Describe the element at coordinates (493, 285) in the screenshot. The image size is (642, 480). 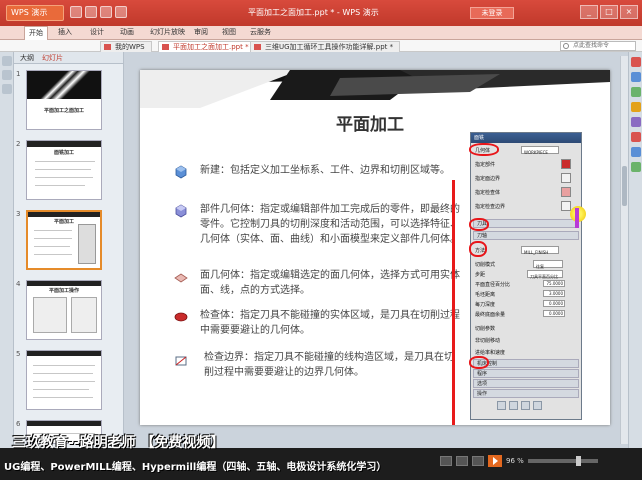
I see `dialog-row: 平面直径百分比` at that location.